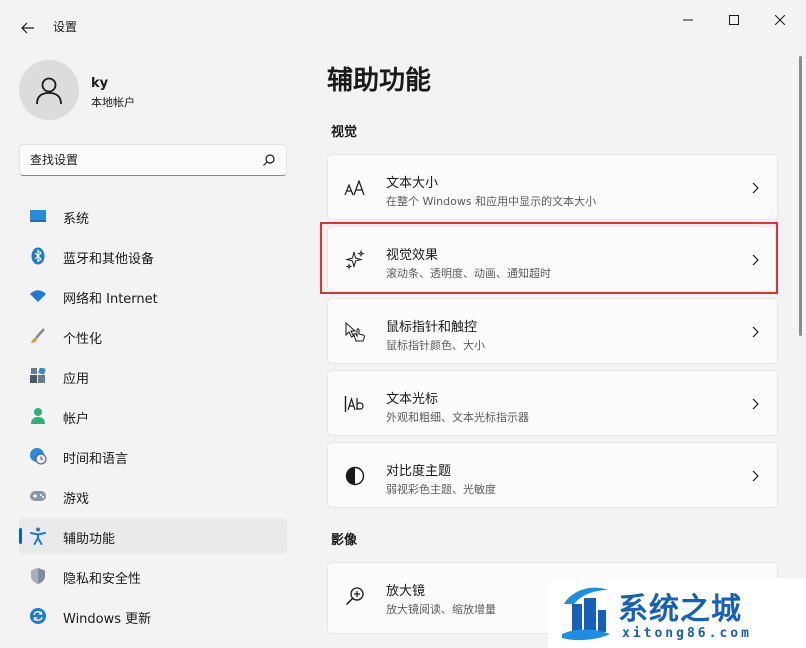 This screenshot has height=648, width=806. I want to click on brush-icon, so click(38, 336).